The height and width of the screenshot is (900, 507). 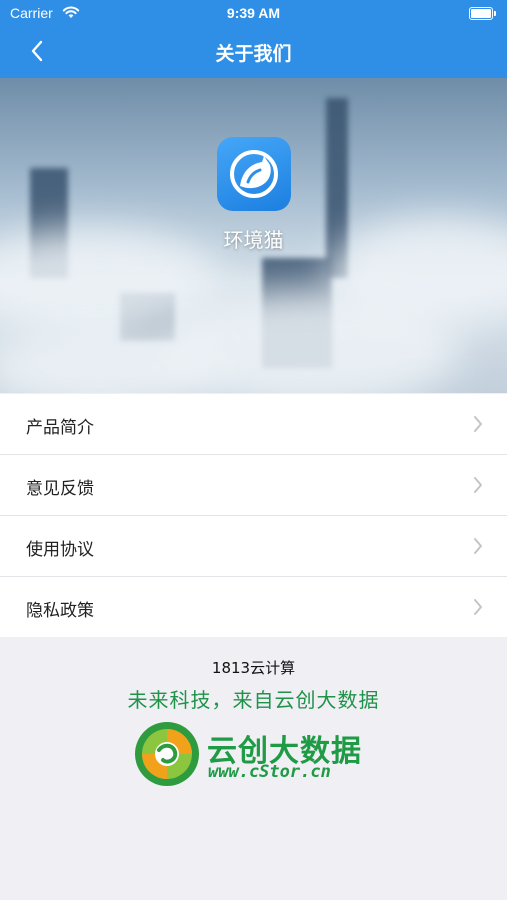 What do you see at coordinates (253, 607) in the screenshot?
I see `menu-item-privacy: 隐私政策` at bounding box center [253, 607].